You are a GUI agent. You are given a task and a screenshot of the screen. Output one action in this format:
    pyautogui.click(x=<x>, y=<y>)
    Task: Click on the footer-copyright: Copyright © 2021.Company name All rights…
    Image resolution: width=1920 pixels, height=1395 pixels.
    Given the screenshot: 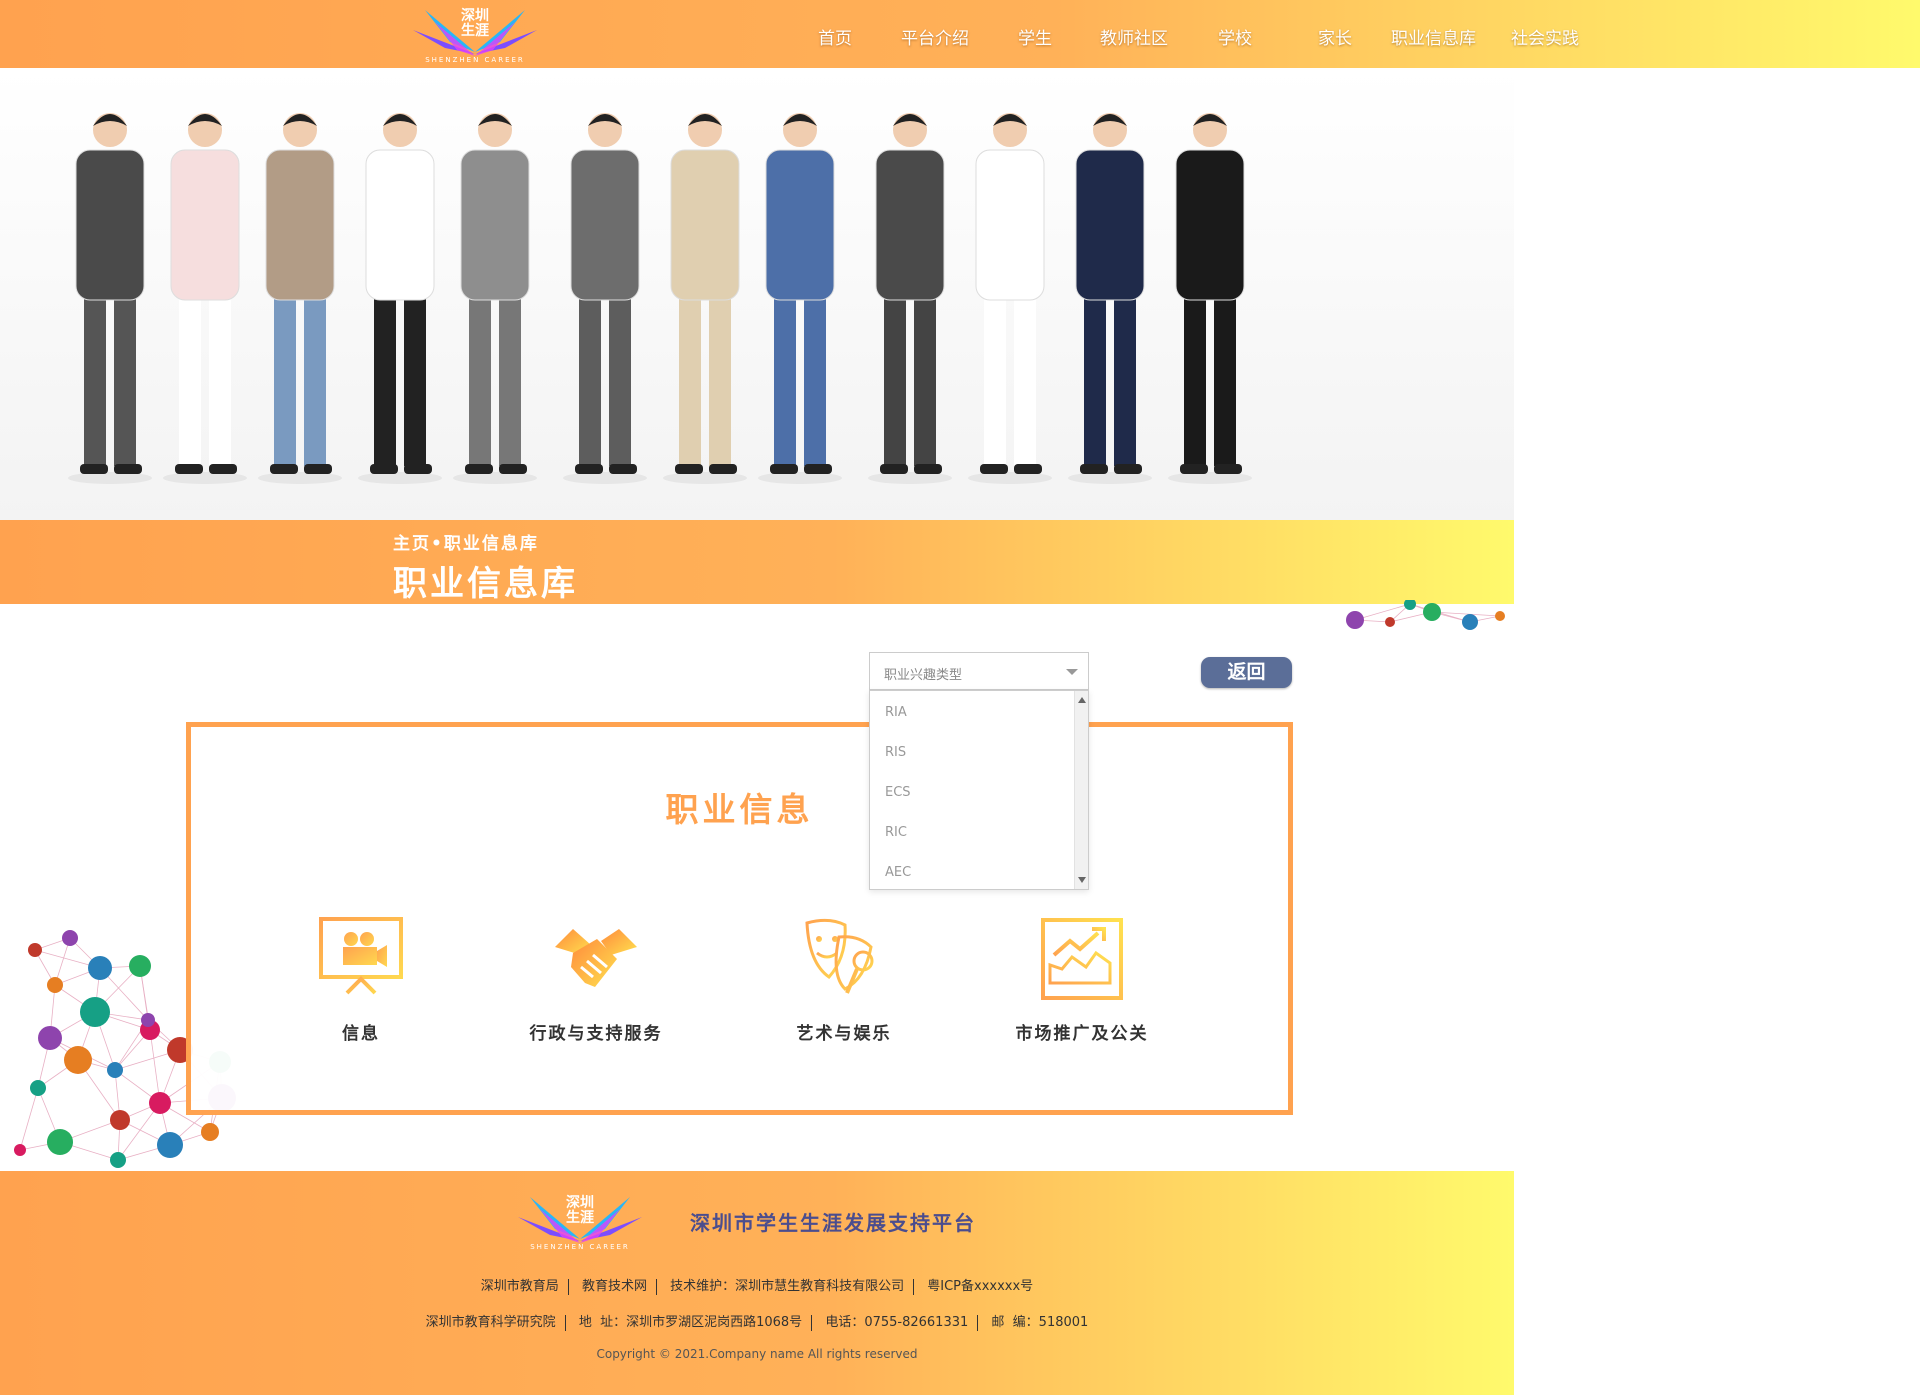 What is the action you would take?
    pyautogui.click(x=757, y=1354)
    